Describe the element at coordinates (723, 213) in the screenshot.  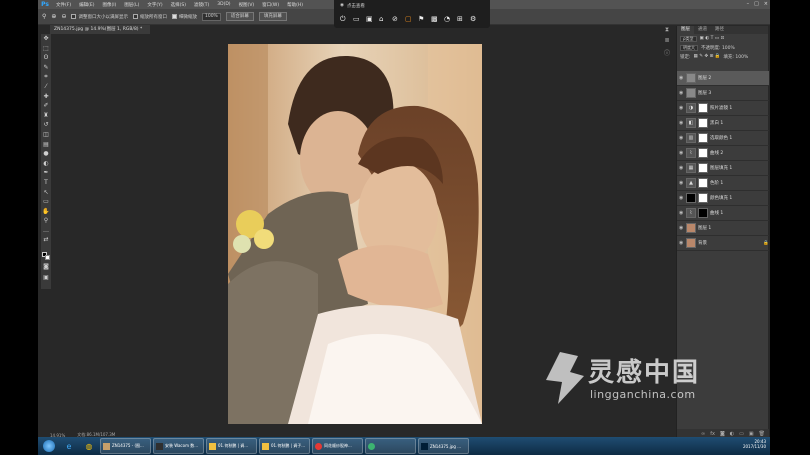
I see `layer-row: ◉ ⌇ 曲线 1` at that location.